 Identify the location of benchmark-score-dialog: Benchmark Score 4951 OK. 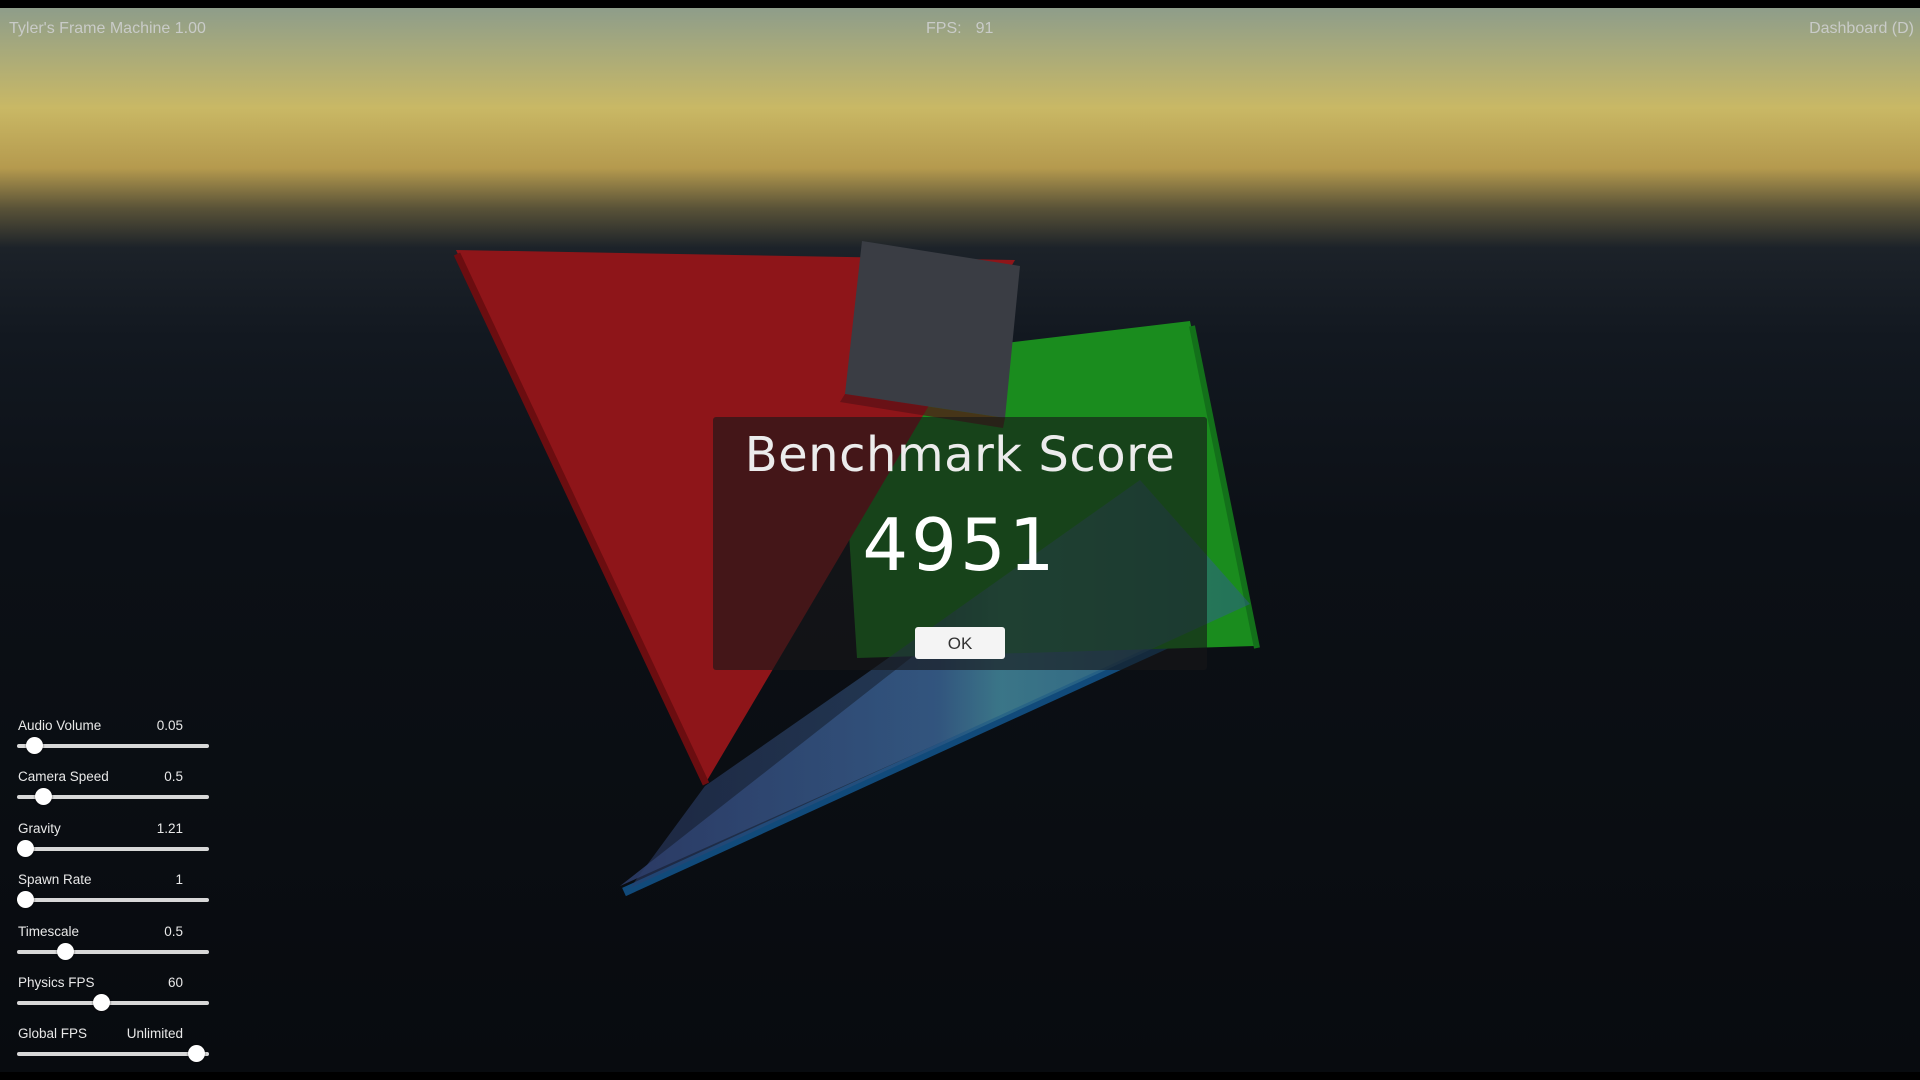
(960, 543).